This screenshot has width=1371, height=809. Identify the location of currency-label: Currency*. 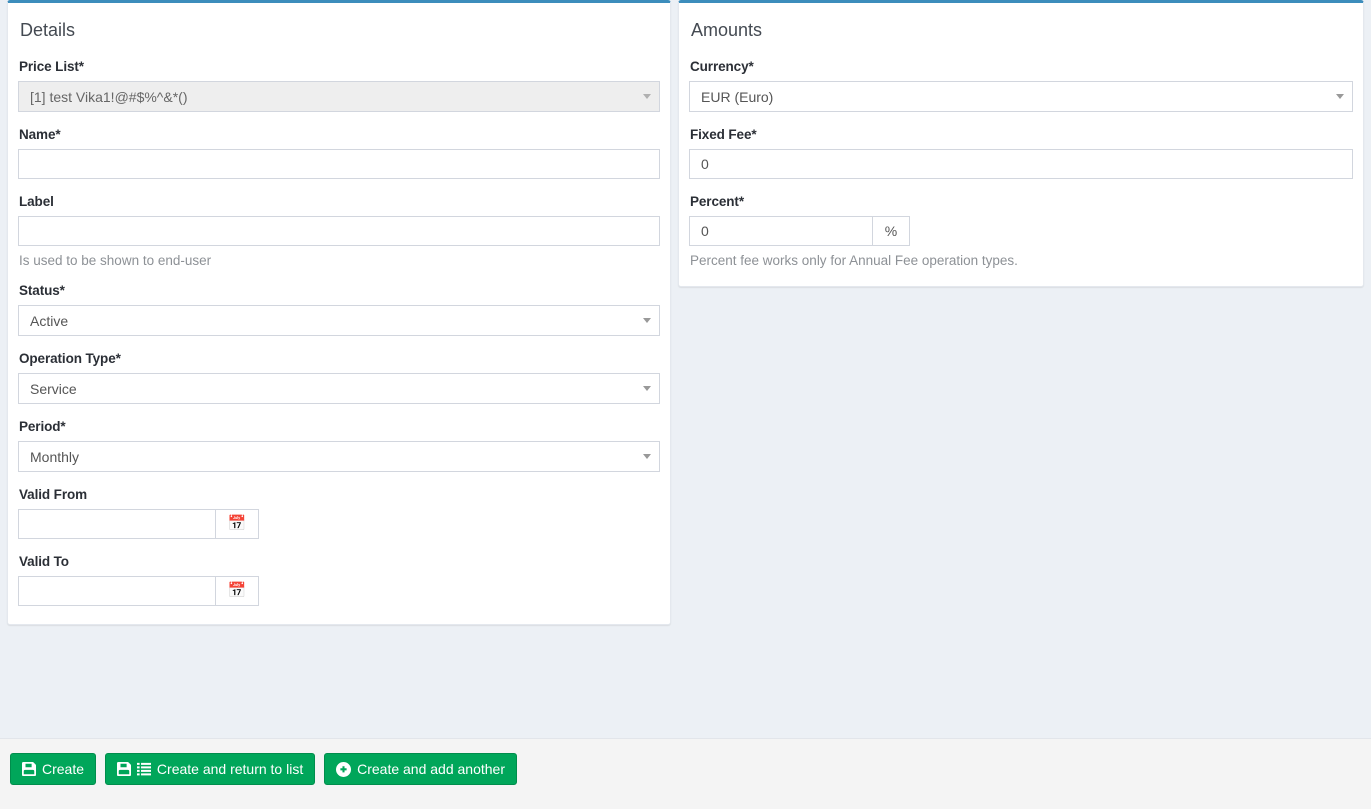
(722, 66).